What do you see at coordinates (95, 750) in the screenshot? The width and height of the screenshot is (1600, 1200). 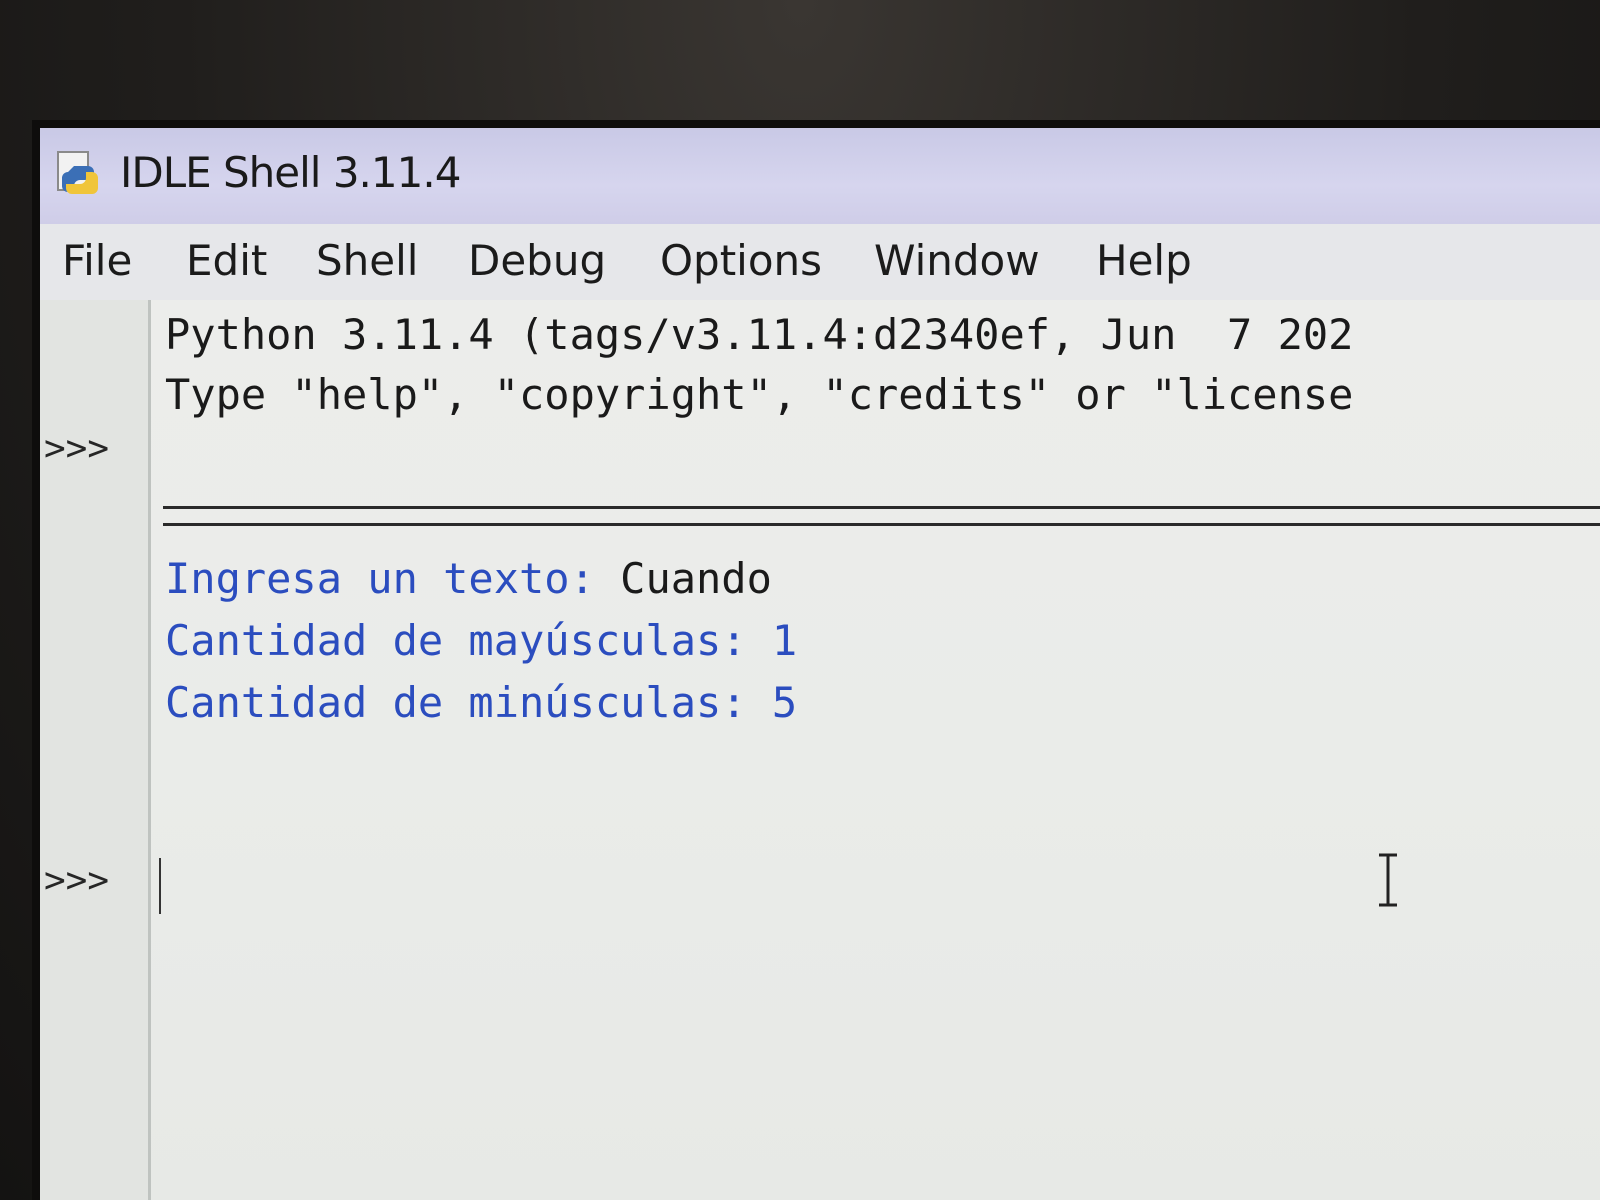 I see `prompt-gutter: >>> >>>` at bounding box center [95, 750].